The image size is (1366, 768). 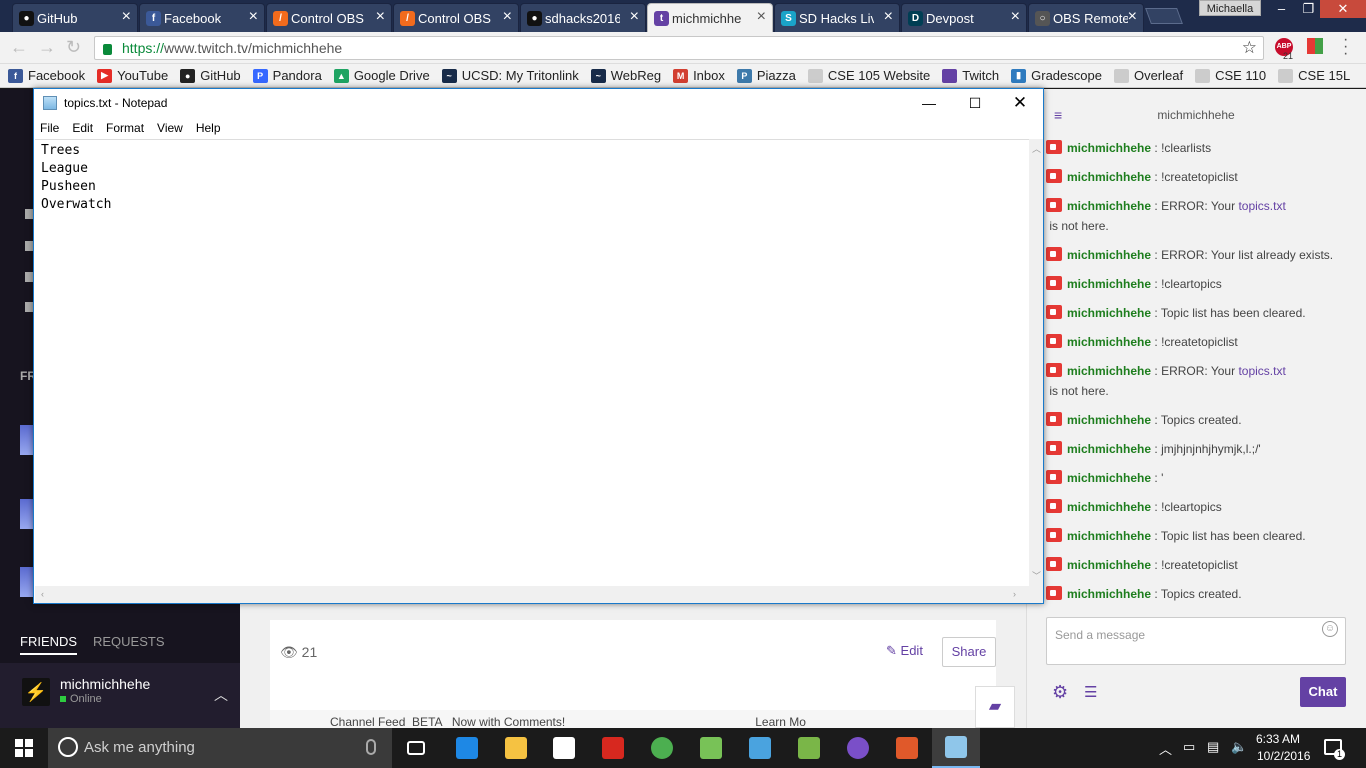 I want to click on browser-tab: f Facebook ×, so click(x=202, y=17).